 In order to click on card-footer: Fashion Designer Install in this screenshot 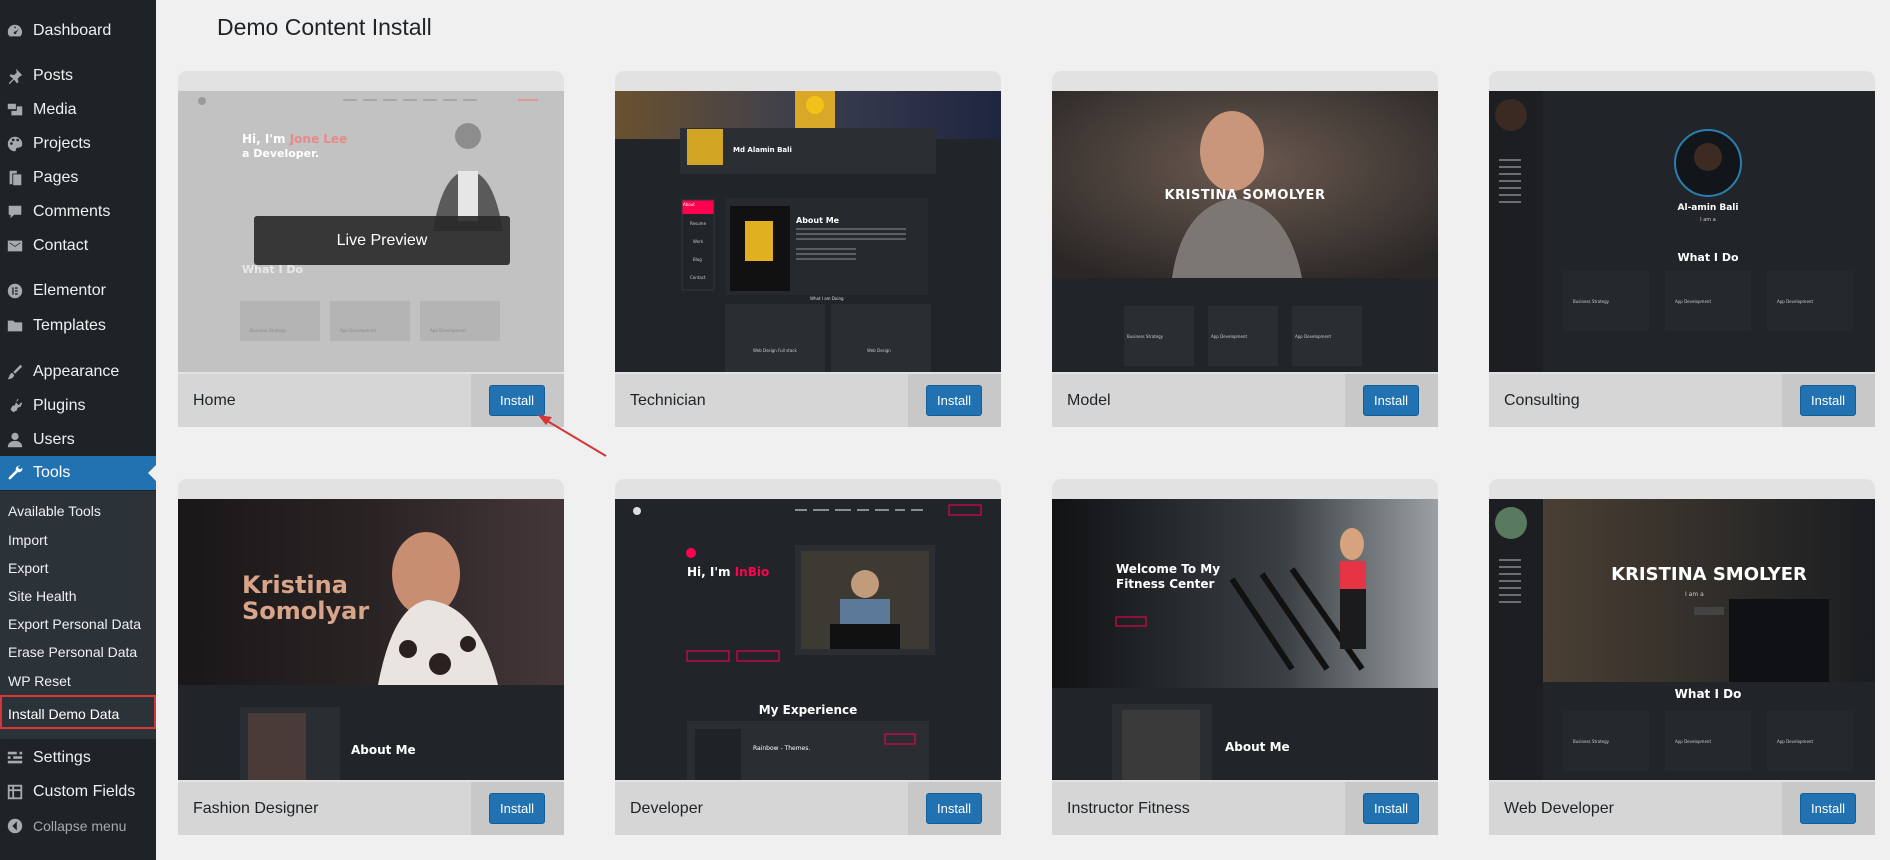, I will do `click(371, 808)`.